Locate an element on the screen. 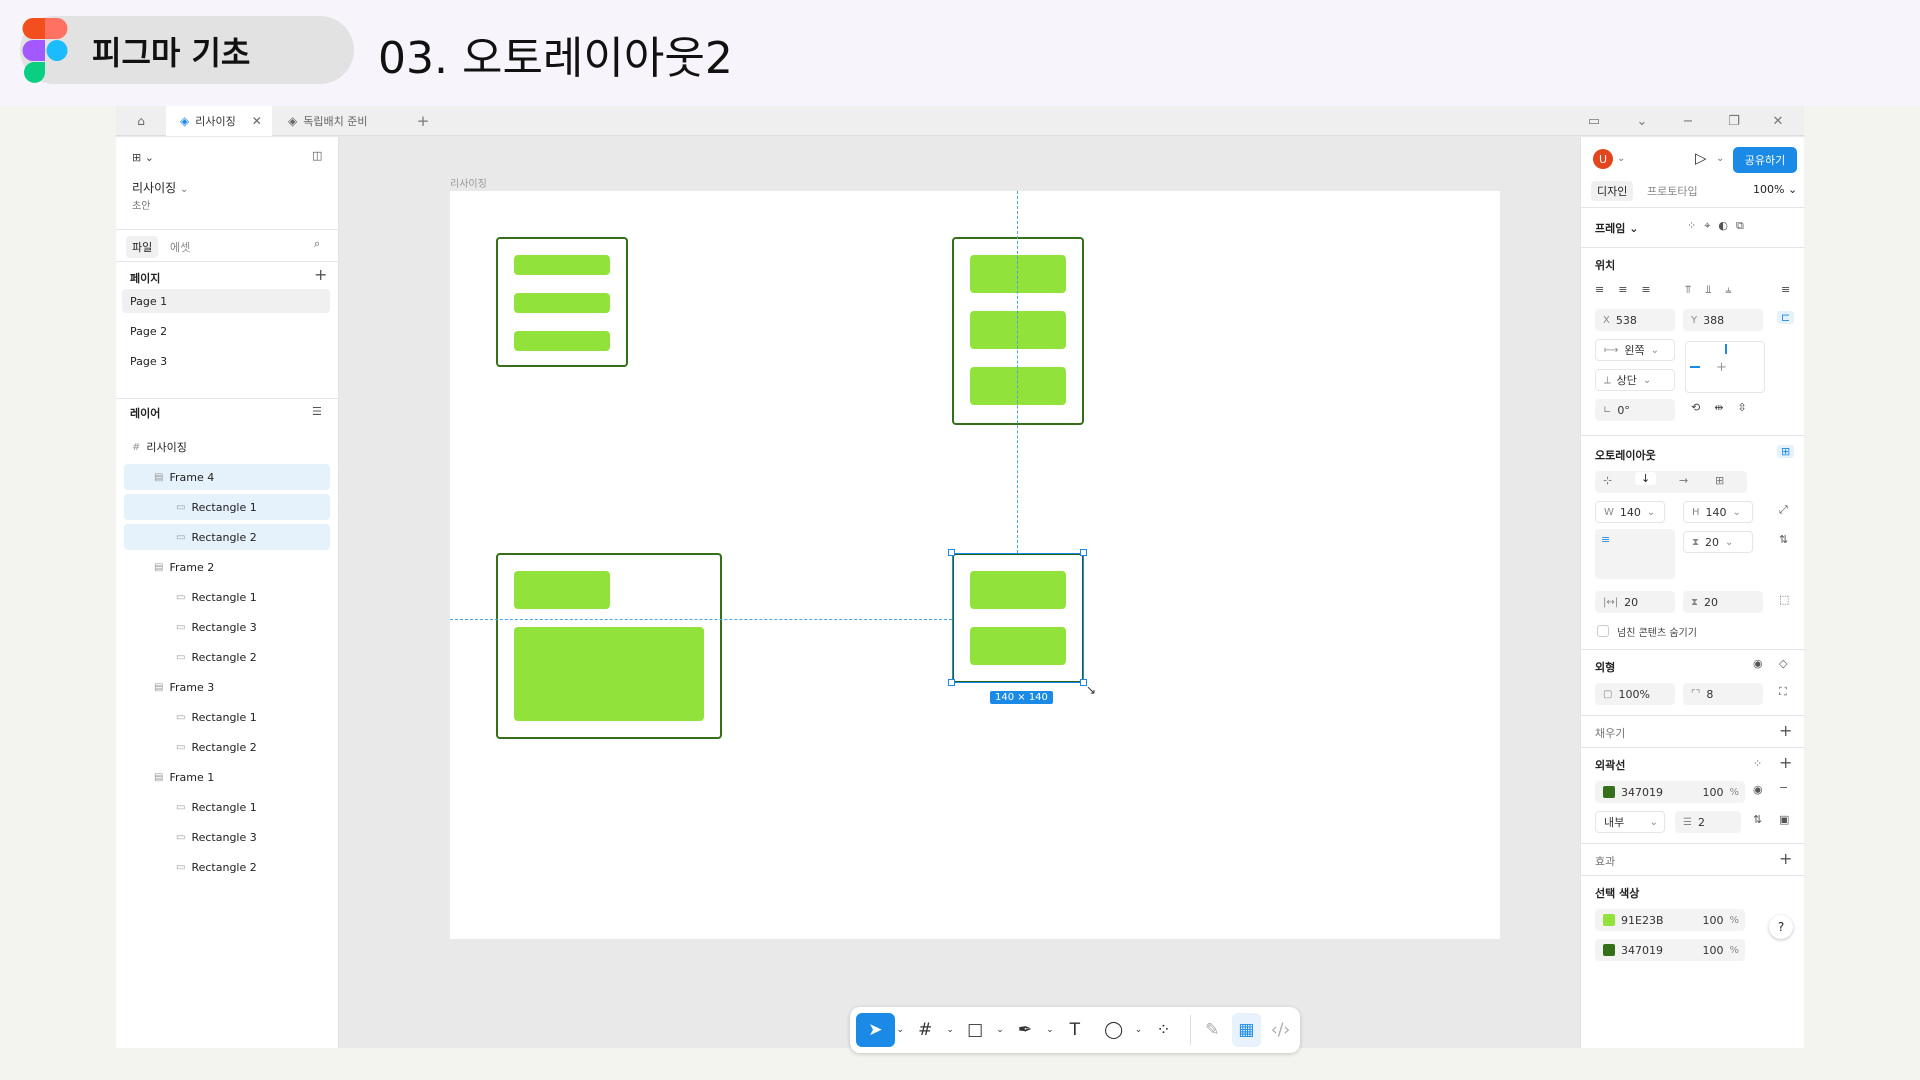  direction-grid-icon: ⊞ is located at coordinates (1719, 480).